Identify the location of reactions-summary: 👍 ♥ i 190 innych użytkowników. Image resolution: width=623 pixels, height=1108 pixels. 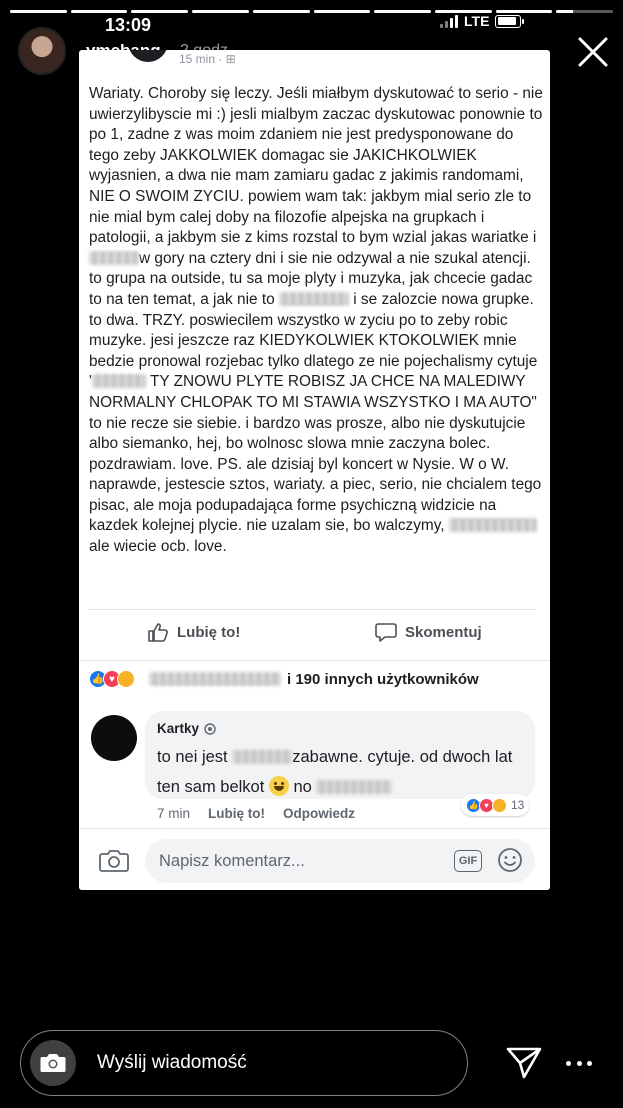
(284, 679).